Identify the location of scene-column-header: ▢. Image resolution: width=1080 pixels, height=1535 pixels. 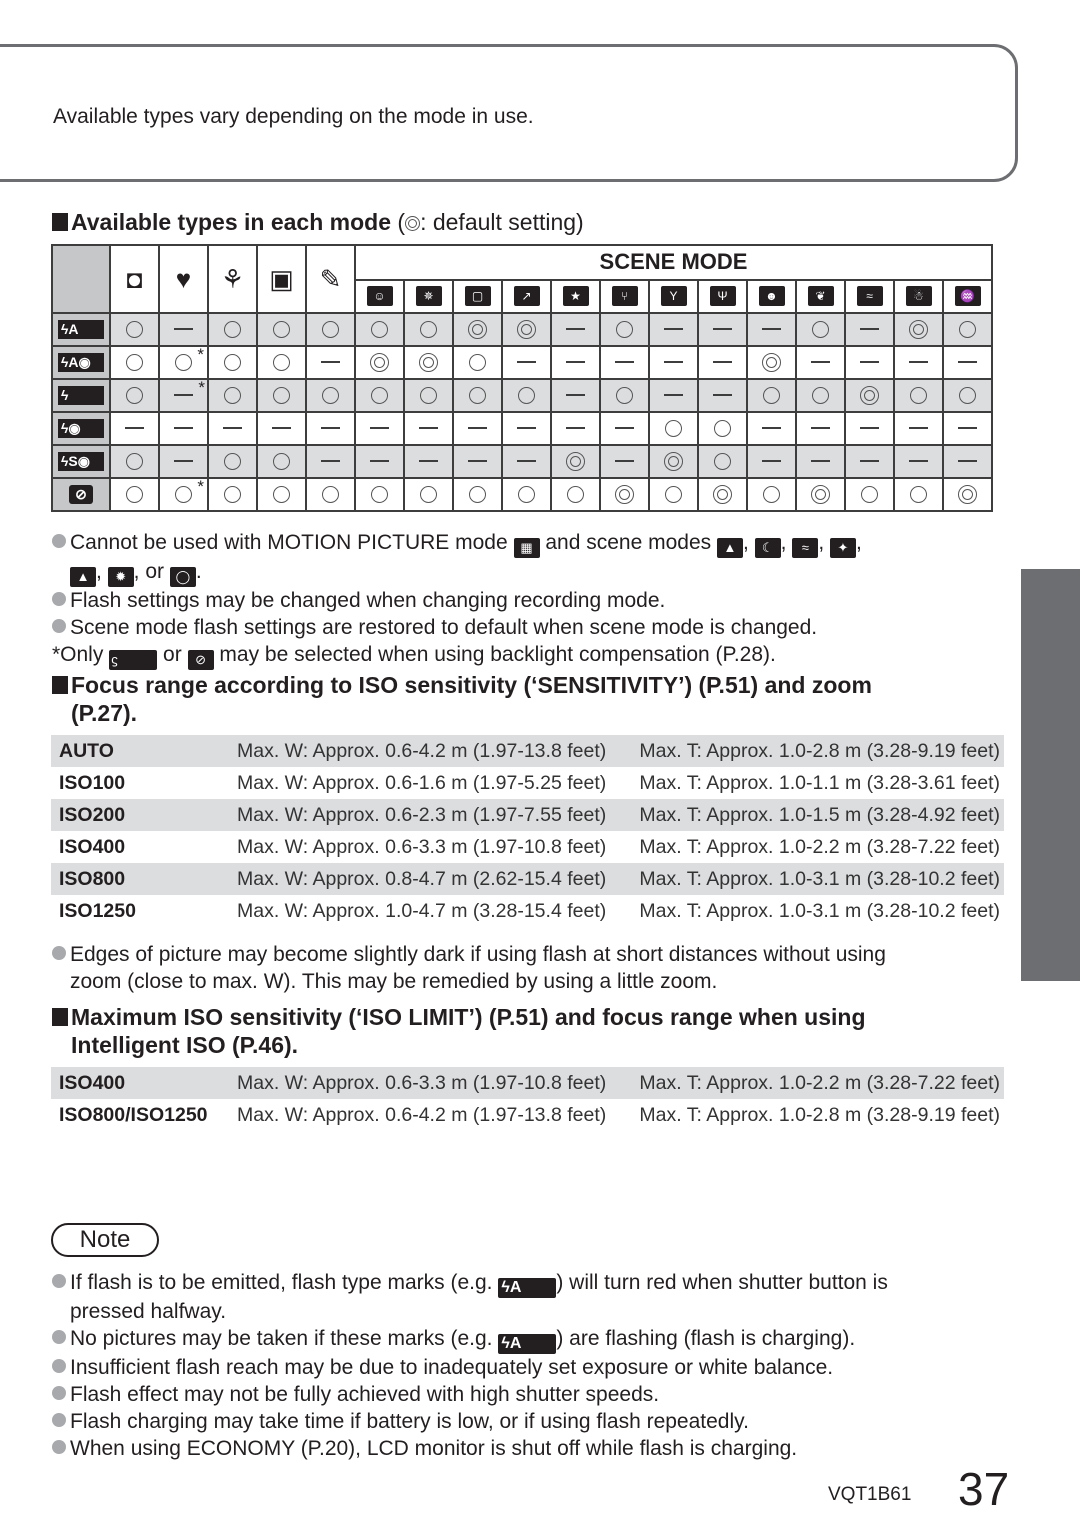
(477, 296).